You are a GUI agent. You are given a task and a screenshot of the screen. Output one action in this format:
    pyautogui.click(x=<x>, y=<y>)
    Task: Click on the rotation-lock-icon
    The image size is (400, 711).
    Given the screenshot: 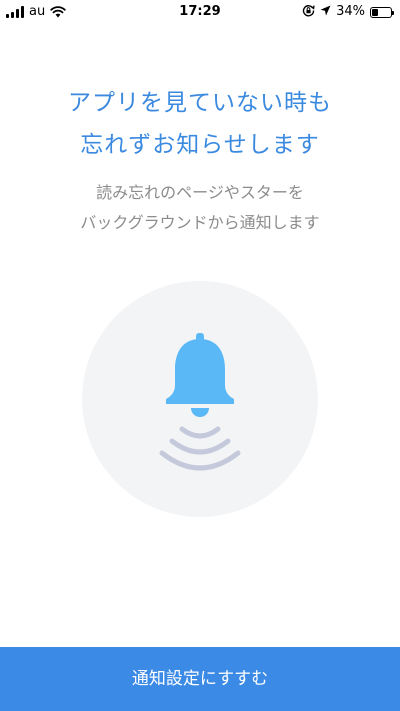 What is the action you would take?
    pyautogui.click(x=308, y=12)
    